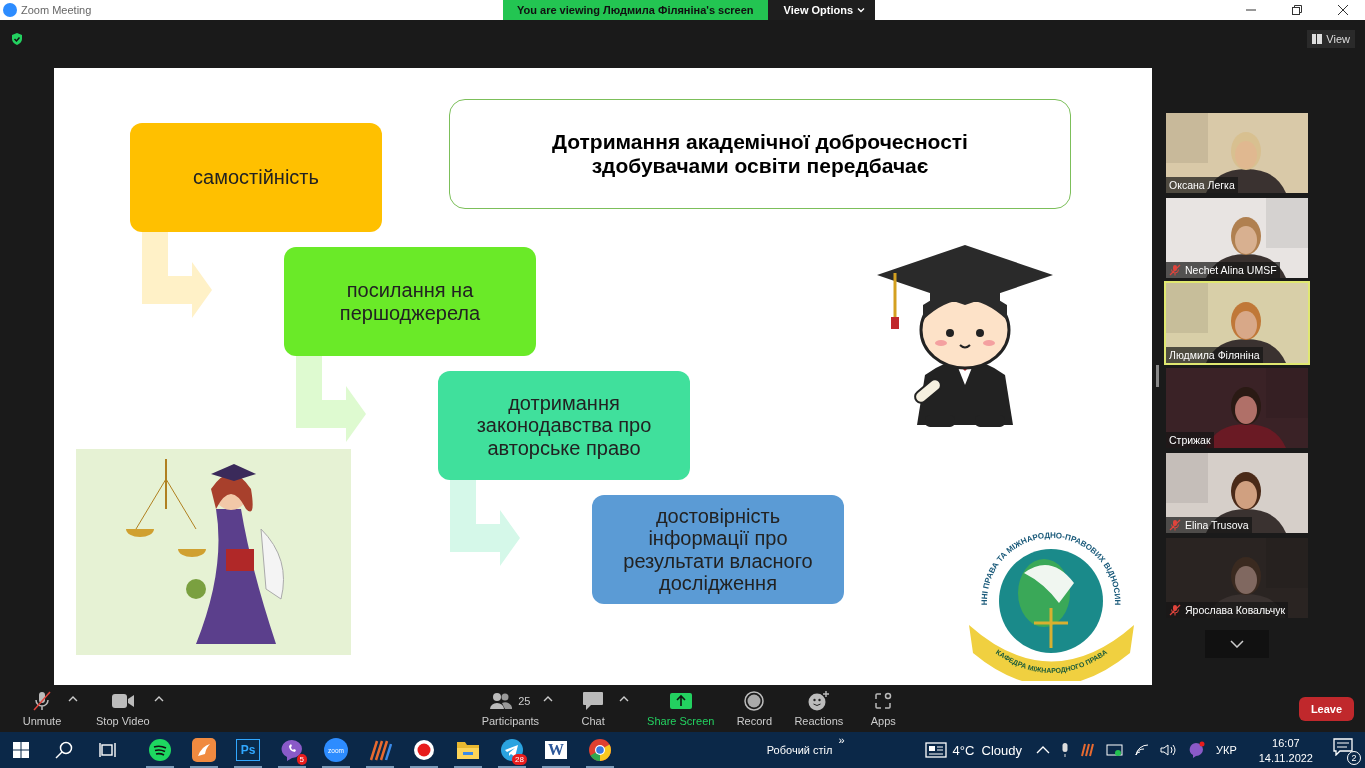  Describe the element at coordinates (1088, 750) in the screenshot. I see `stripes-tray-icon` at that location.